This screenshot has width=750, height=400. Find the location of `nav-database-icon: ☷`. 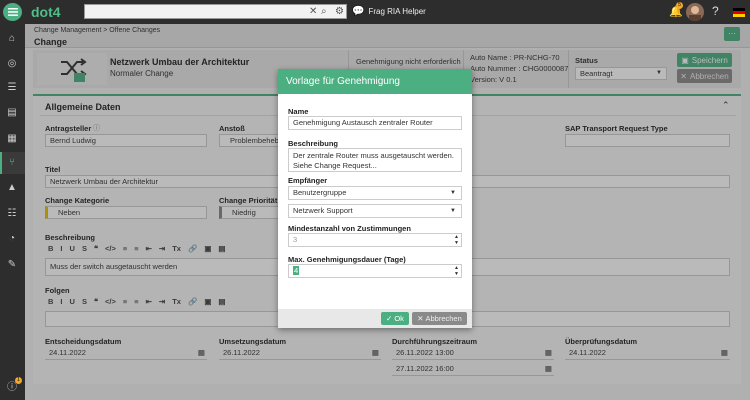

nav-database-icon: ☷ is located at coordinates (12, 214).